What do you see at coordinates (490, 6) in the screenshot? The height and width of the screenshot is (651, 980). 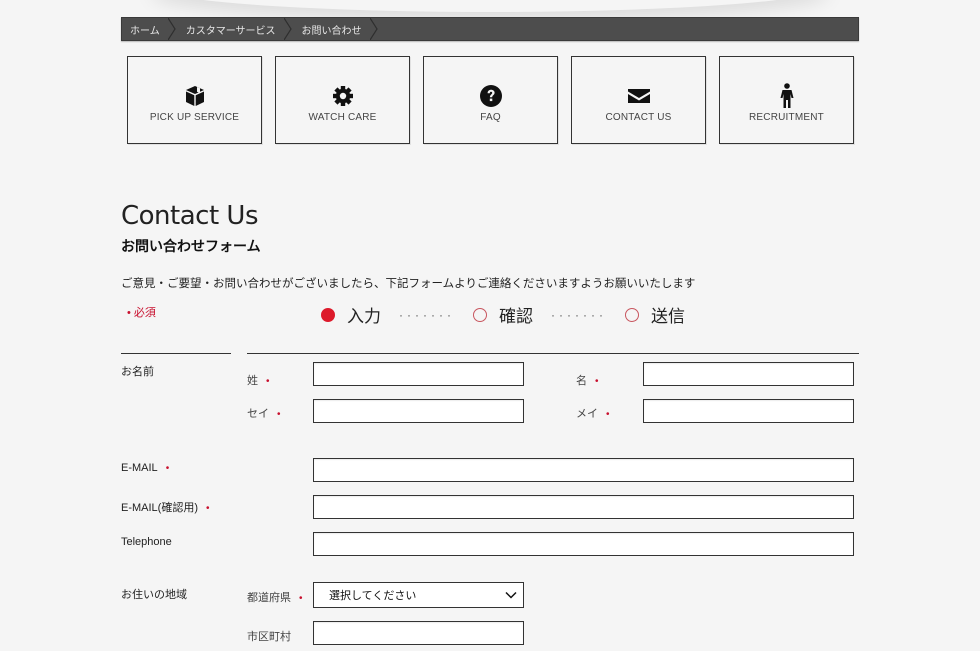 I see `header-shadow` at bounding box center [490, 6].